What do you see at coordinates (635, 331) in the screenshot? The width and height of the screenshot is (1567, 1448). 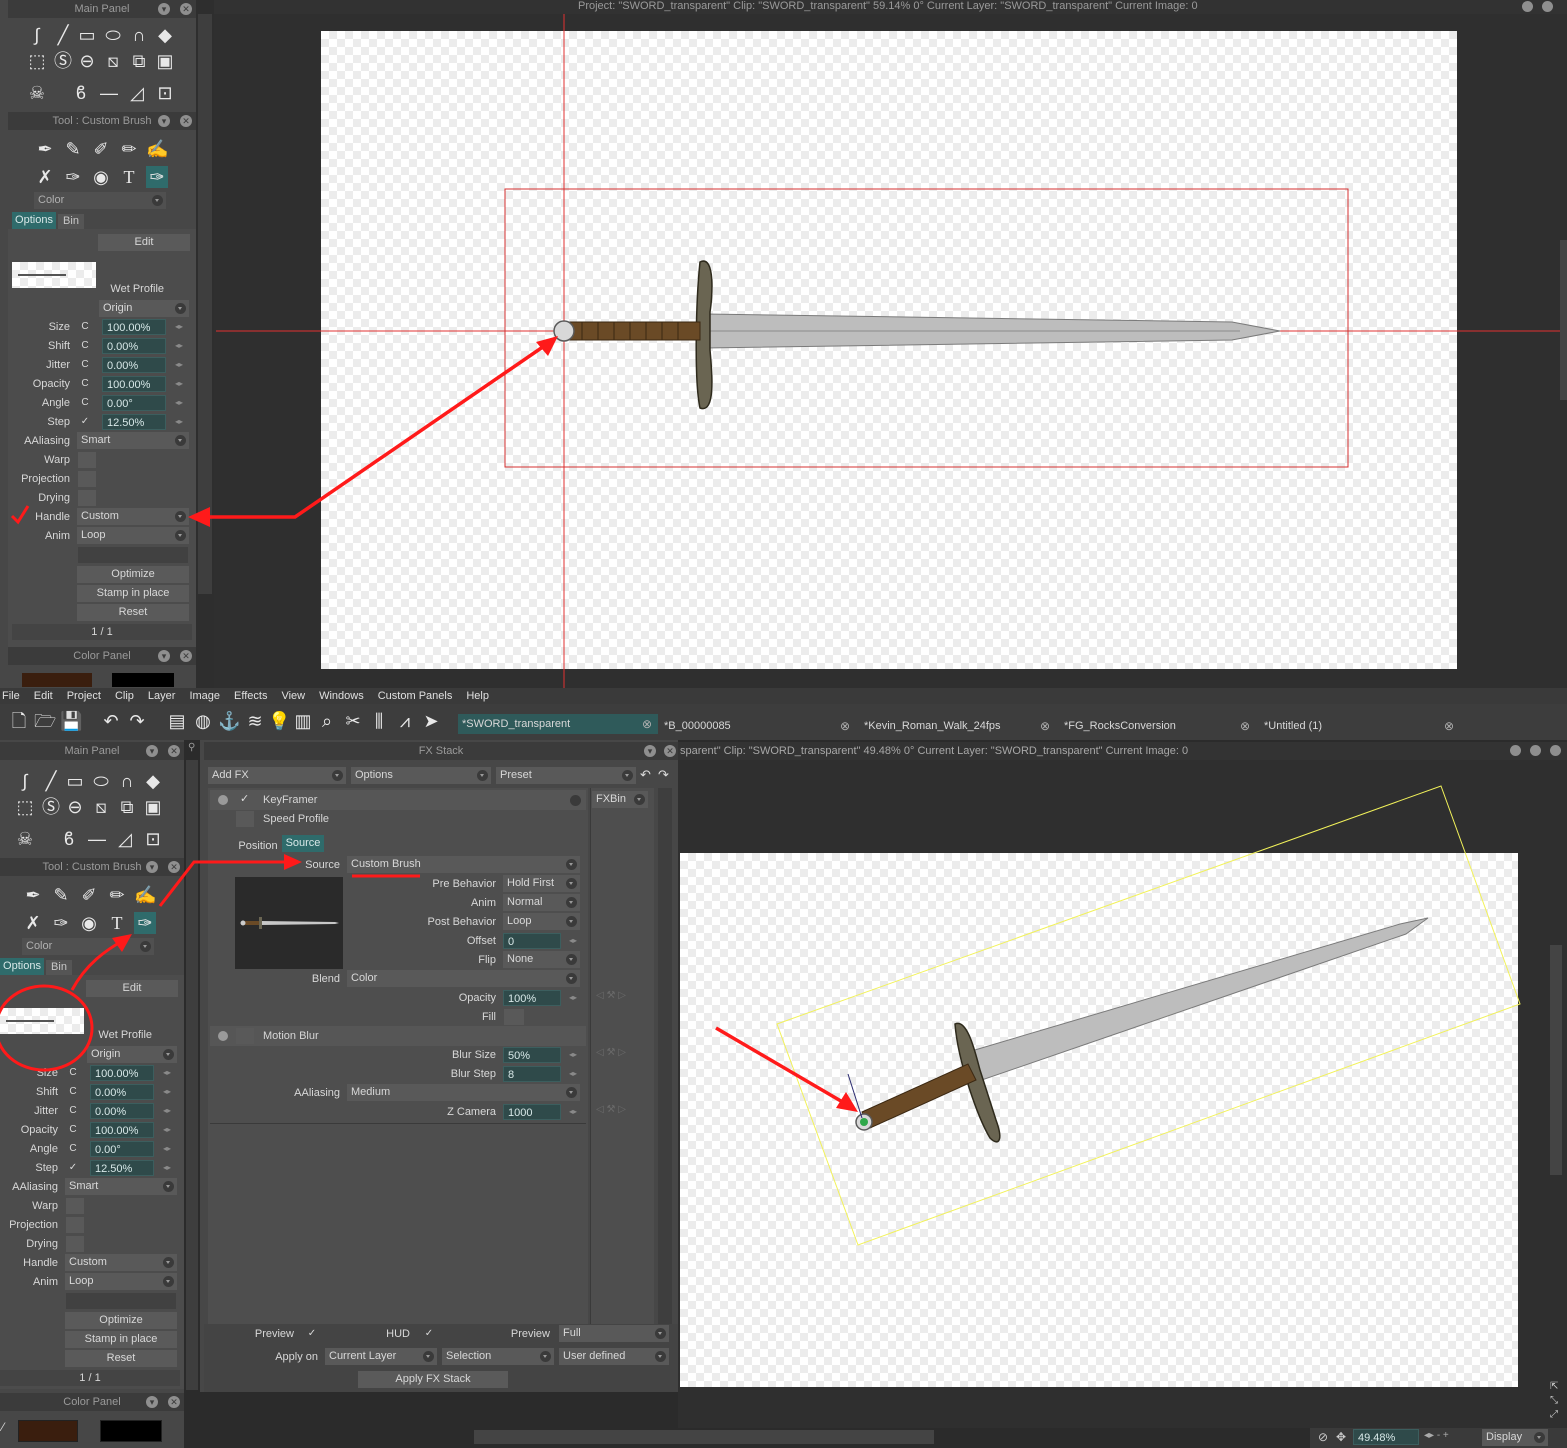 I see `sword-grip` at bounding box center [635, 331].